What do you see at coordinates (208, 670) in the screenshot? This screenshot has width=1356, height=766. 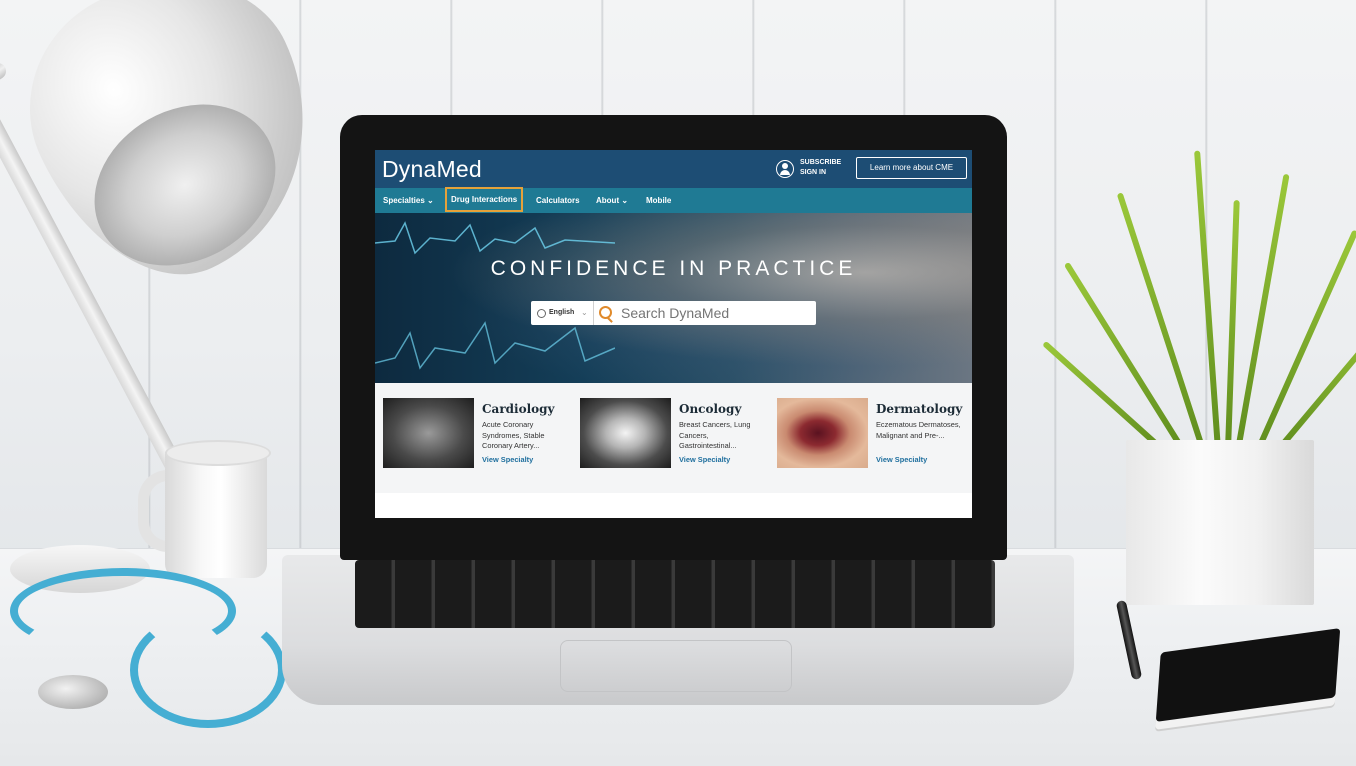 I see `stethoscope-tube-lower` at bounding box center [208, 670].